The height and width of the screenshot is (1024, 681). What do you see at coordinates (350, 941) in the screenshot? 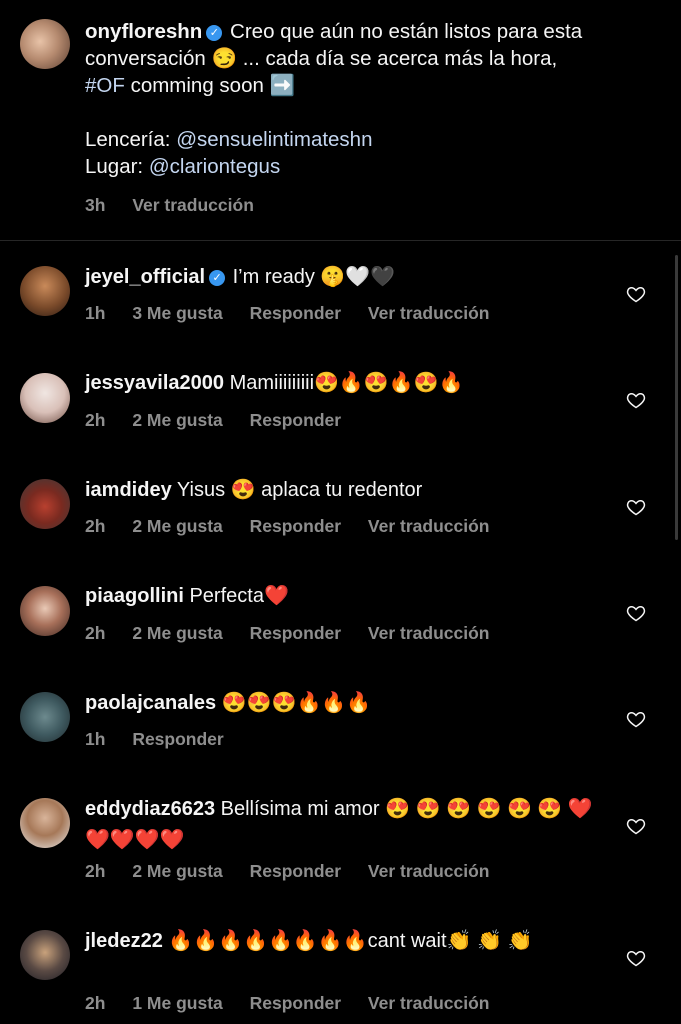
I see `comment-body: 🔥🔥🔥🔥🔥🔥🔥🔥cant wait👏 👏 👏` at bounding box center [350, 941].